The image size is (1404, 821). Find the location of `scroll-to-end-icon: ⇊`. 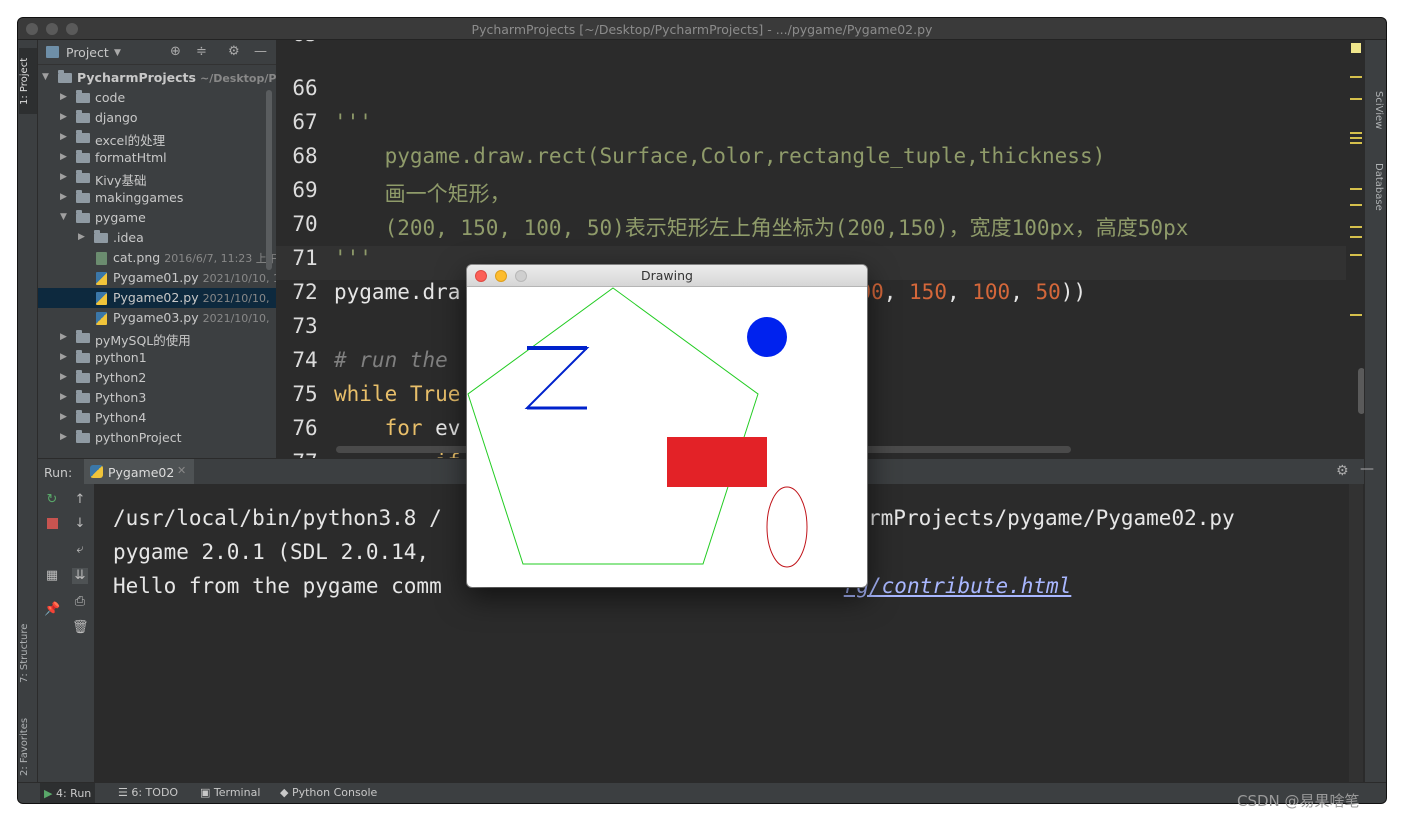

scroll-to-end-icon: ⇊ is located at coordinates (80, 576).